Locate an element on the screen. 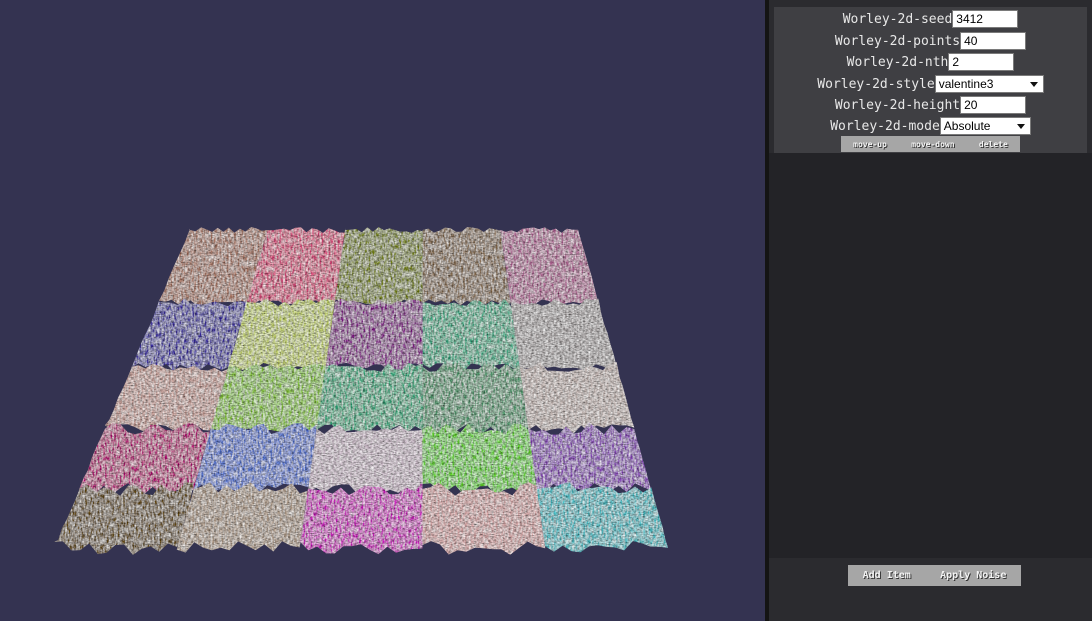  style-row: Worley-2d-style valentine3 is located at coordinates (930, 84).